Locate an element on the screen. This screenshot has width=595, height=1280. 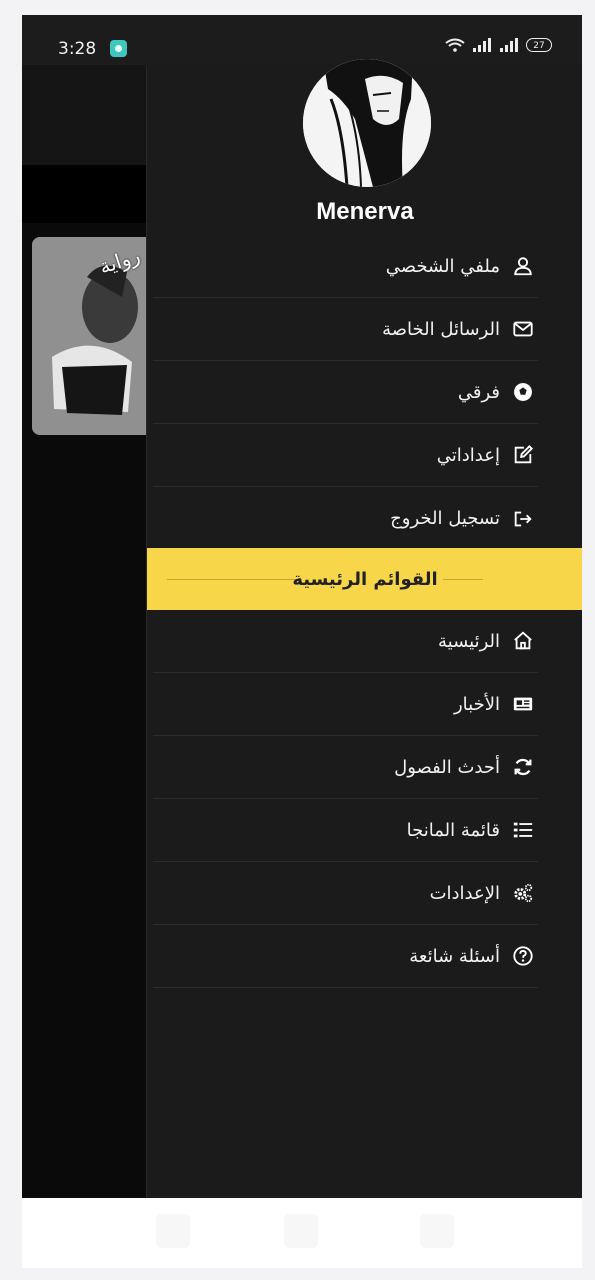
avatar-image is located at coordinates (367, 123).